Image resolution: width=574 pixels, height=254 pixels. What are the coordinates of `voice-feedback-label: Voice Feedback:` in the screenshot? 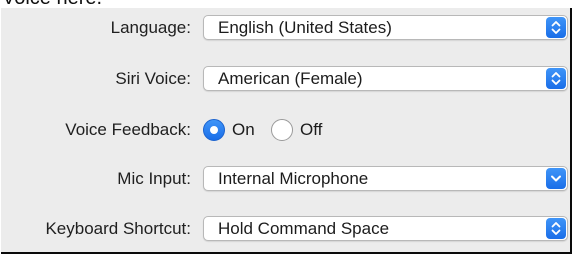 It's located at (128, 129).